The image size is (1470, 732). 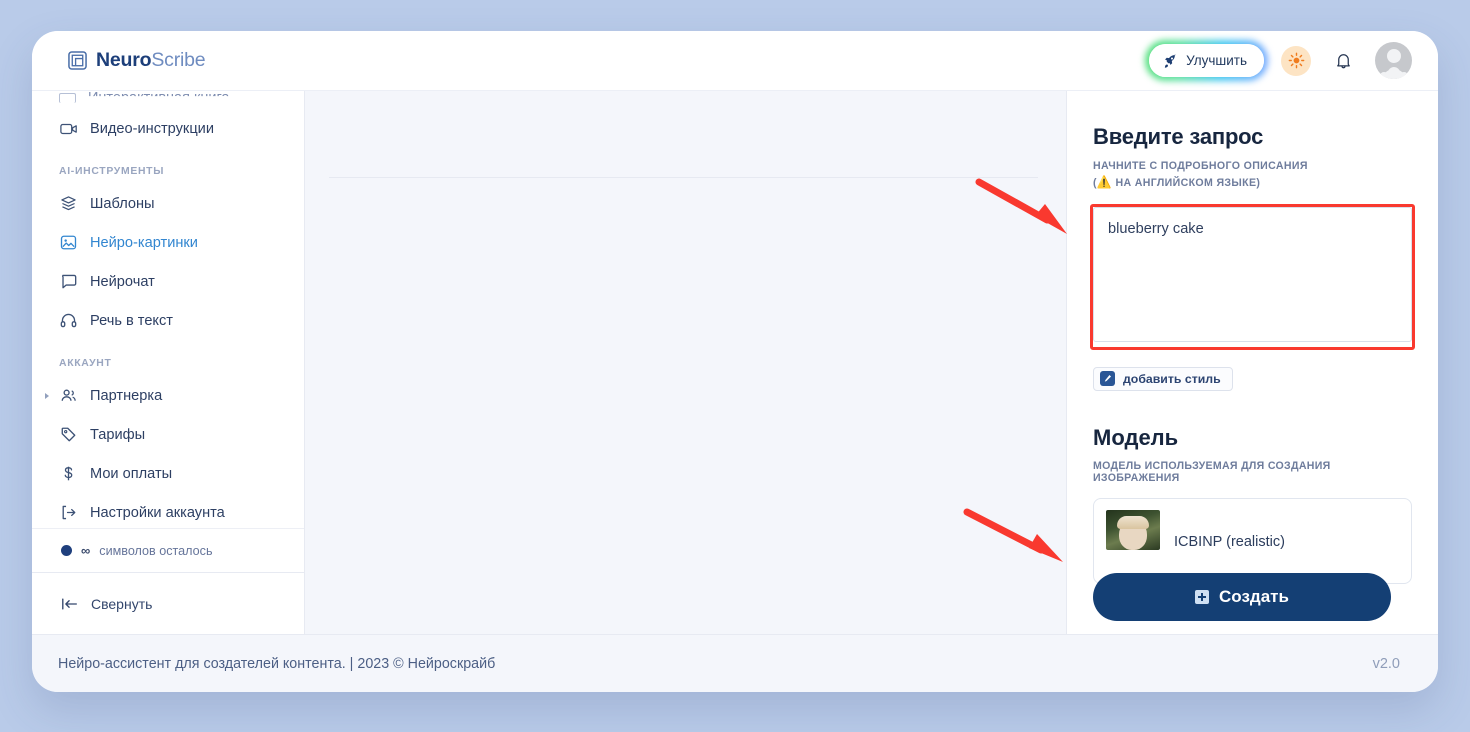 What do you see at coordinates (1278, 60) in the screenshot?
I see `header-actions: Улучшить` at bounding box center [1278, 60].